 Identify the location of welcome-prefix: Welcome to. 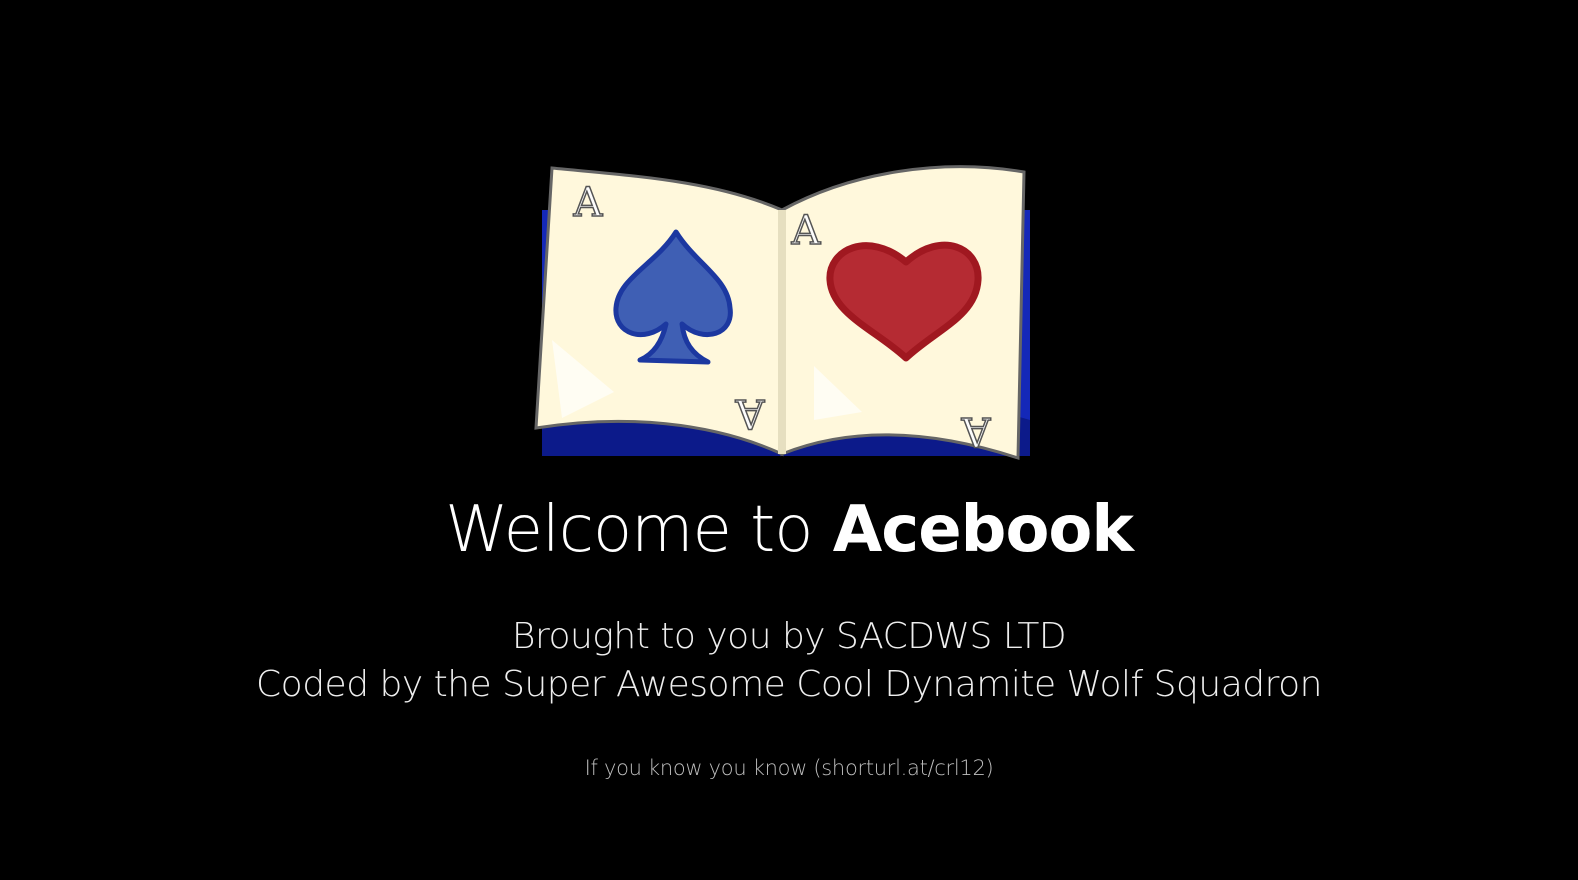
(629, 530).